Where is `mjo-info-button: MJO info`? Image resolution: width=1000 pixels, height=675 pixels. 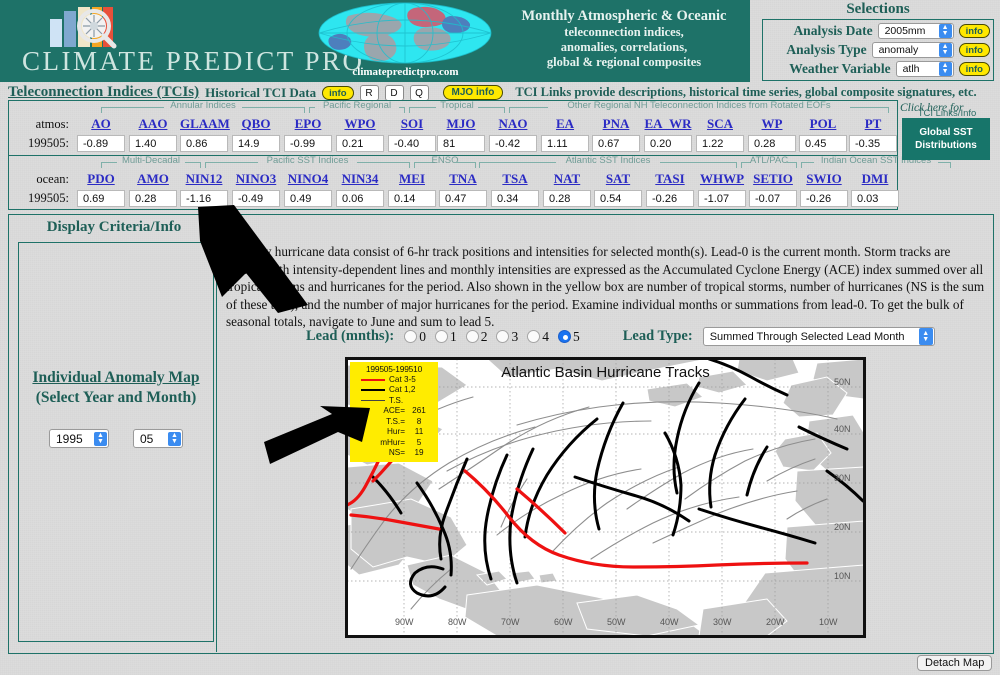
mjo-info-button: MJO info is located at coordinates (473, 92).